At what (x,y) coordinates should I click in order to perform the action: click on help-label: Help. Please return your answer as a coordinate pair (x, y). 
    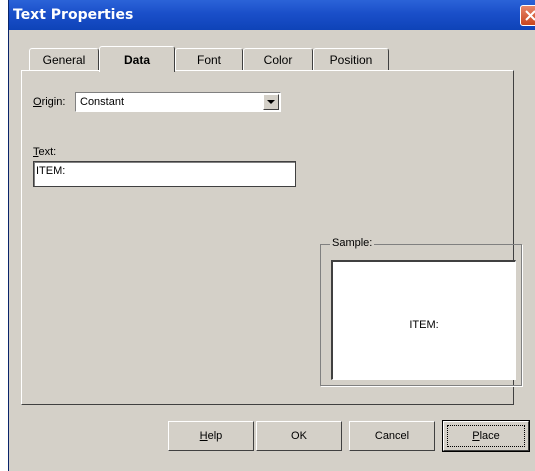
    Looking at the image, I should click on (211, 436).